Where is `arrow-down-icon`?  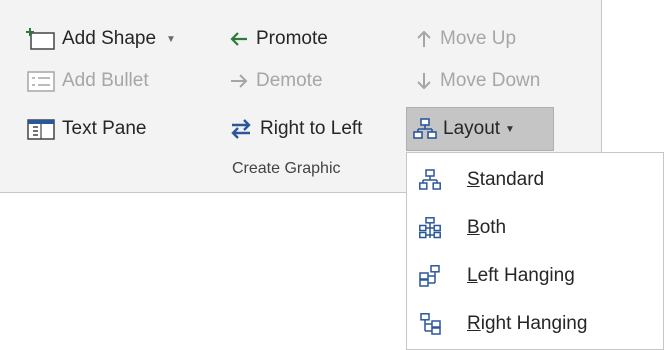 arrow-down-icon is located at coordinates (424, 81).